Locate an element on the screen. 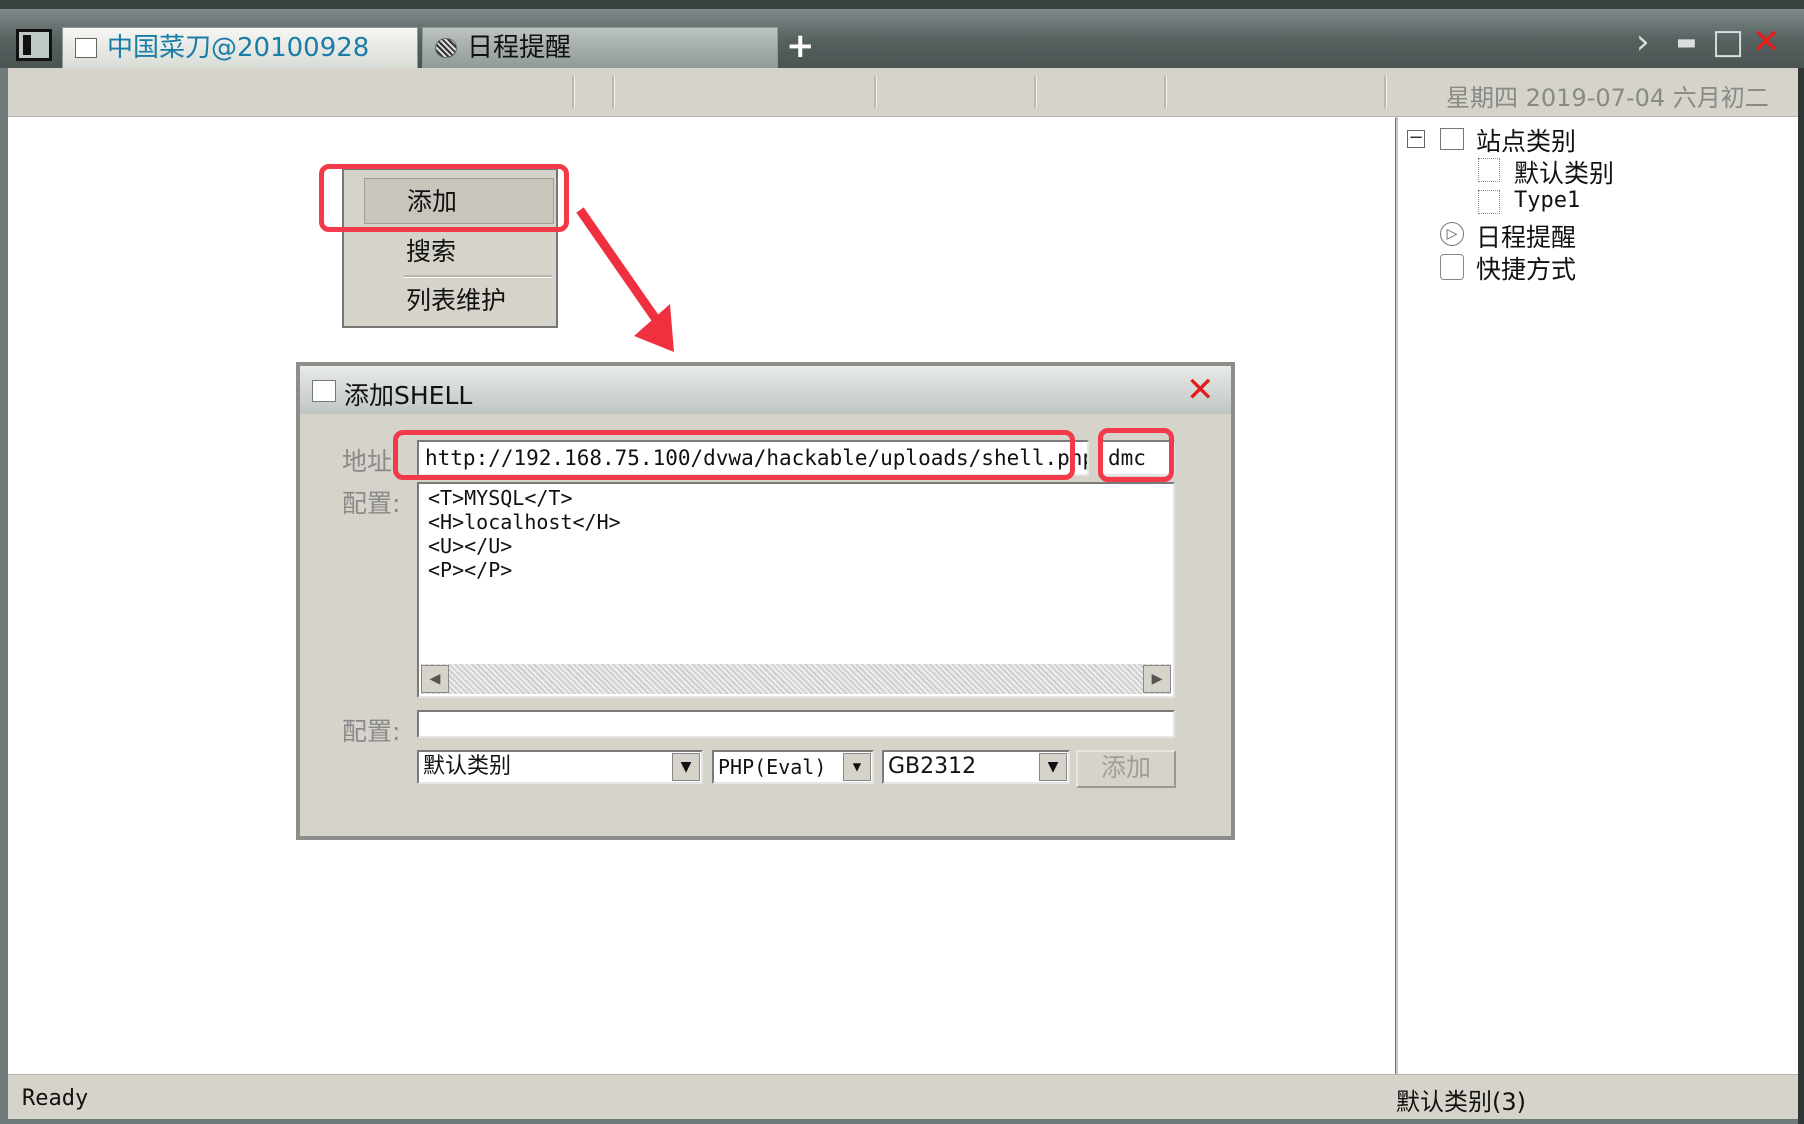 The image size is (1804, 1124). annotation-arrow is located at coordinates (625, 279).